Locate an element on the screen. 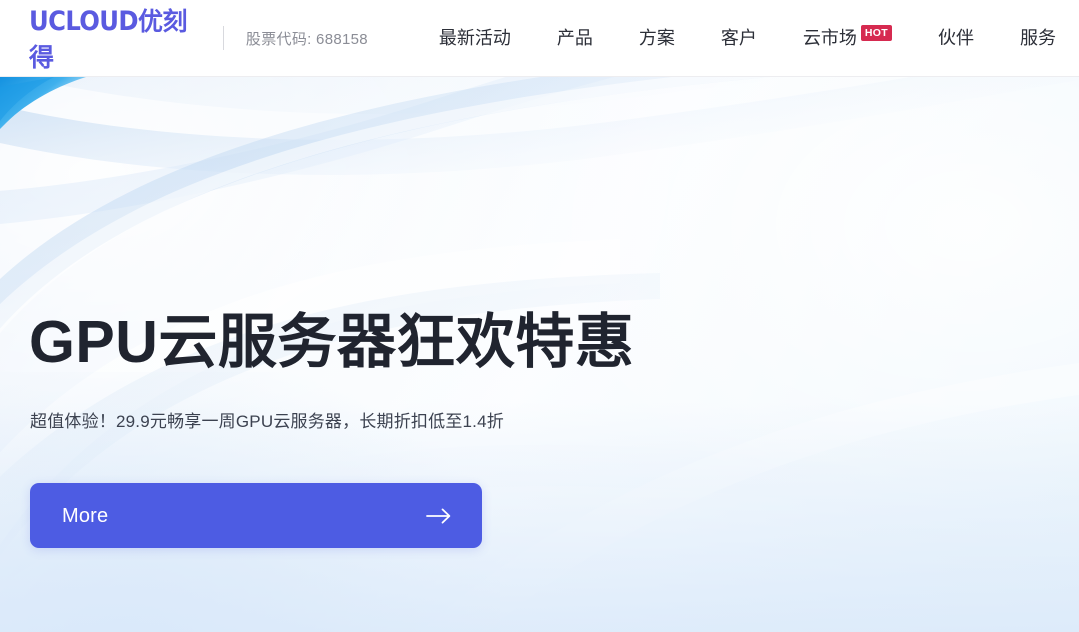  nav-item-partners: 伙伴 is located at coordinates (956, 38).